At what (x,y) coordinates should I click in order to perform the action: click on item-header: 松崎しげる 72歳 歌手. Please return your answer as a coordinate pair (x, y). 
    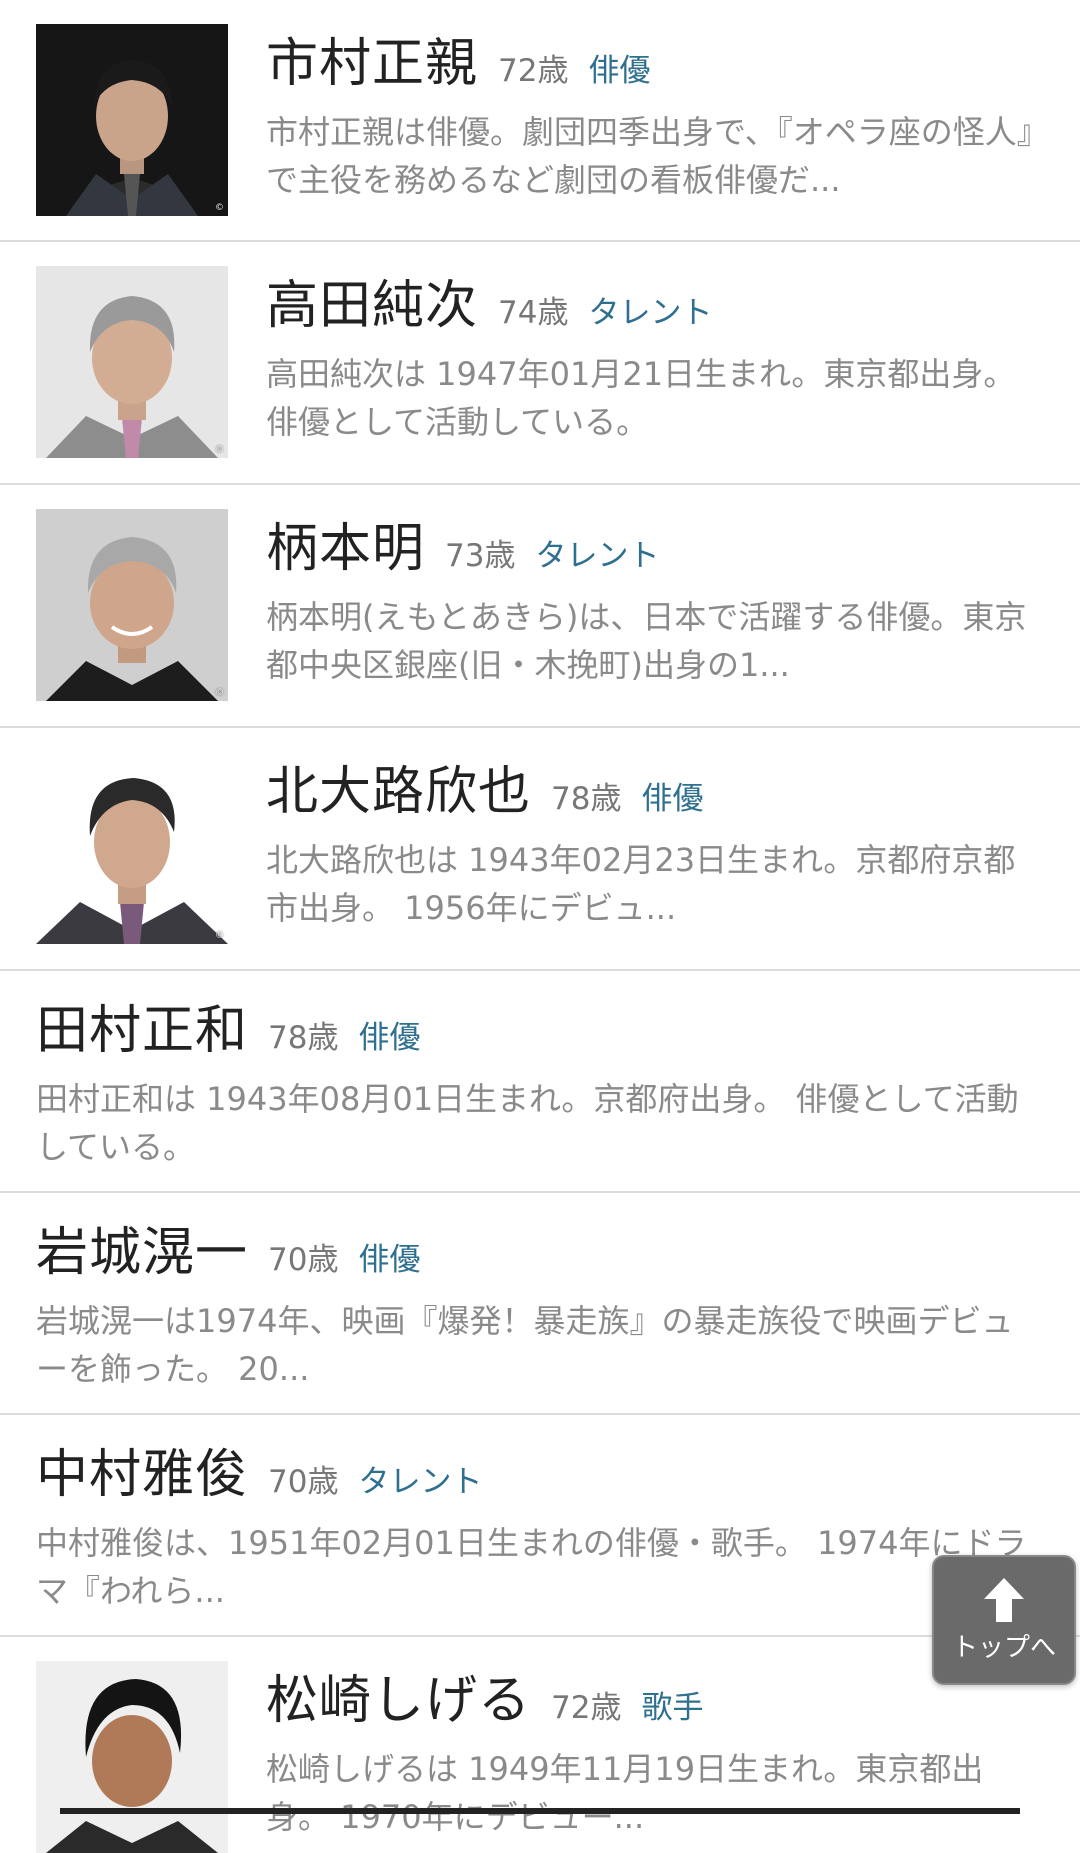
    Looking at the image, I should click on (655, 1701).